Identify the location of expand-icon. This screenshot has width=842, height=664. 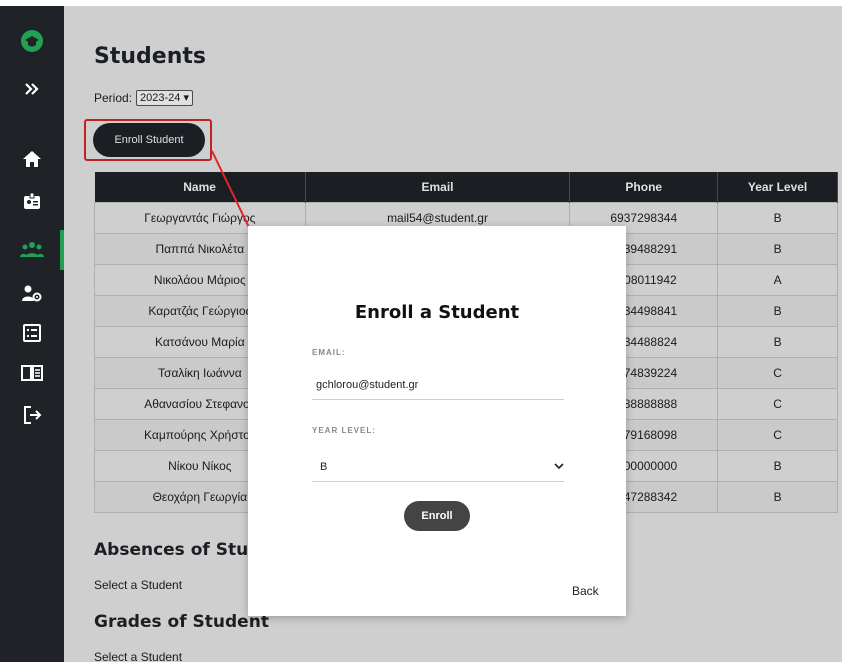
(32, 89).